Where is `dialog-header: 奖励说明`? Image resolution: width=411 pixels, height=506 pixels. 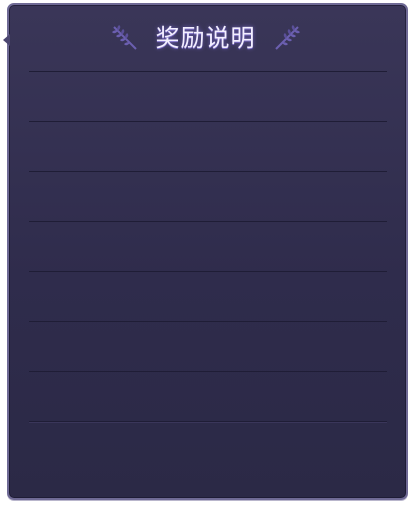
dialog-header: 奖励说明 is located at coordinates (205, 38).